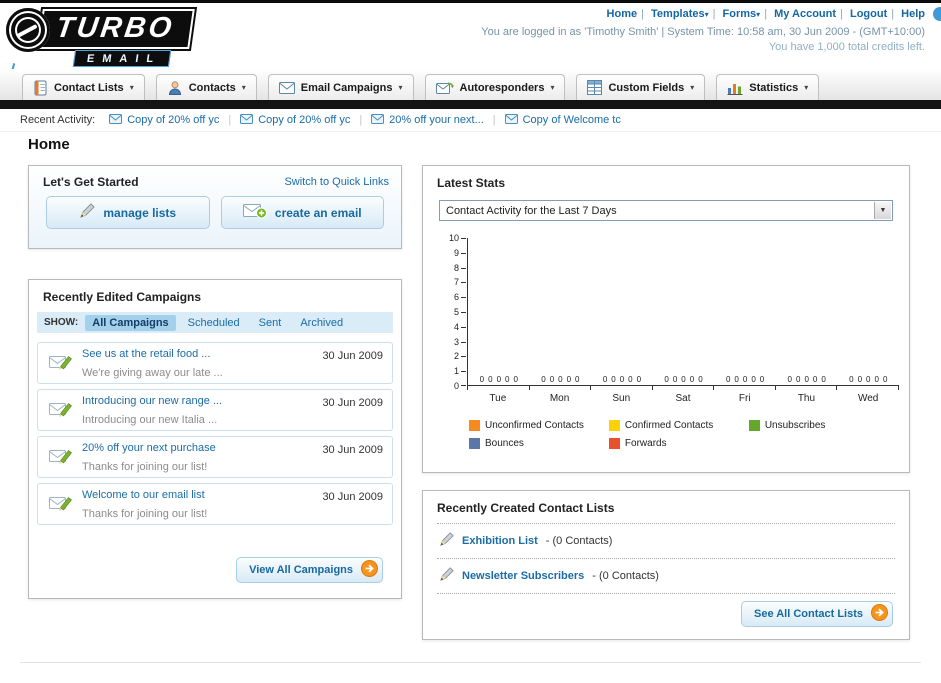 This screenshot has width=941, height=683. What do you see at coordinates (369, 570) in the screenshot?
I see `arrow-right-icon` at bounding box center [369, 570].